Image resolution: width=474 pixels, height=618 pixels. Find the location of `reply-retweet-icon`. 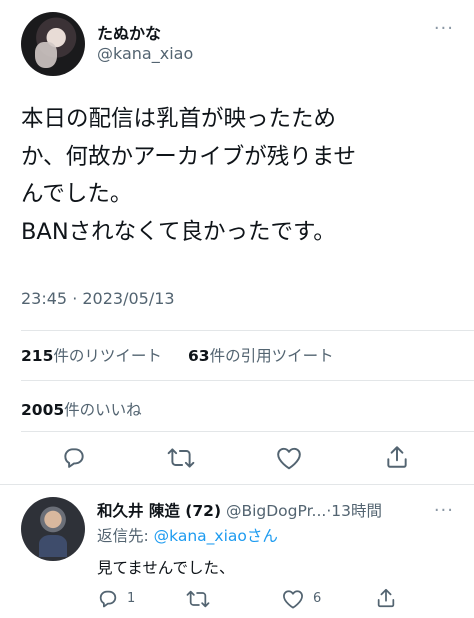

reply-retweet-icon is located at coordinates (198, 599).